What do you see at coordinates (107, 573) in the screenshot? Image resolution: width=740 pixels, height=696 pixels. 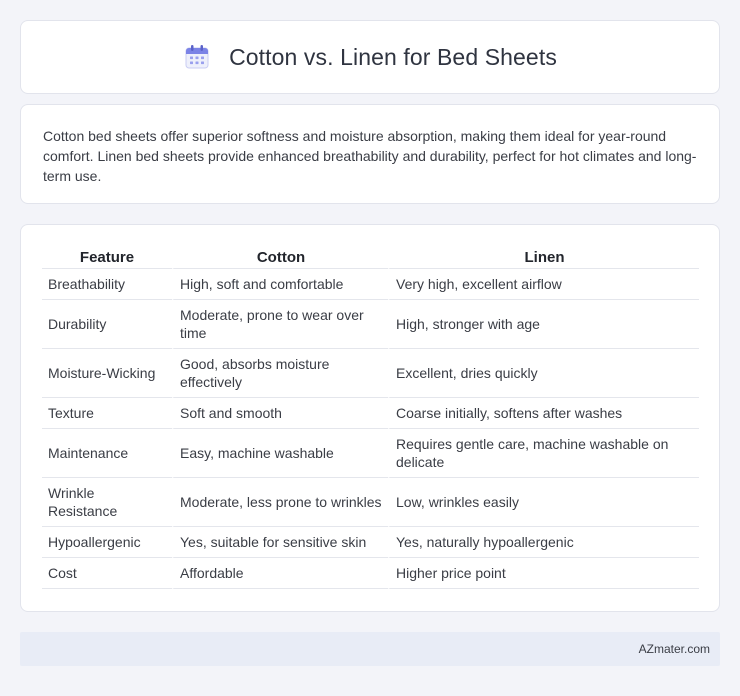 I see `feature-cell: Cost` at bounding box center [107, 573].